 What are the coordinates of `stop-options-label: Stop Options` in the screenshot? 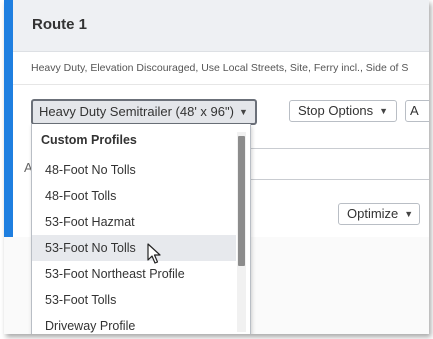 It's located at (336, 110).